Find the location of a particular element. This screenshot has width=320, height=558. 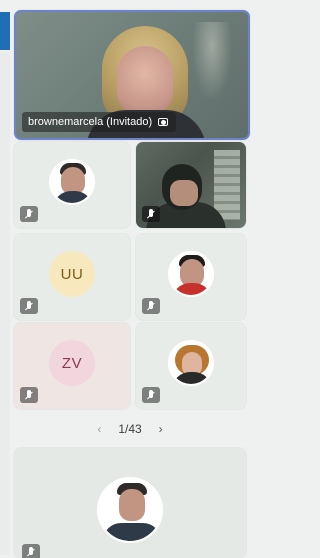

avatar-man-dark-suit is located at coordinates (72, 182).